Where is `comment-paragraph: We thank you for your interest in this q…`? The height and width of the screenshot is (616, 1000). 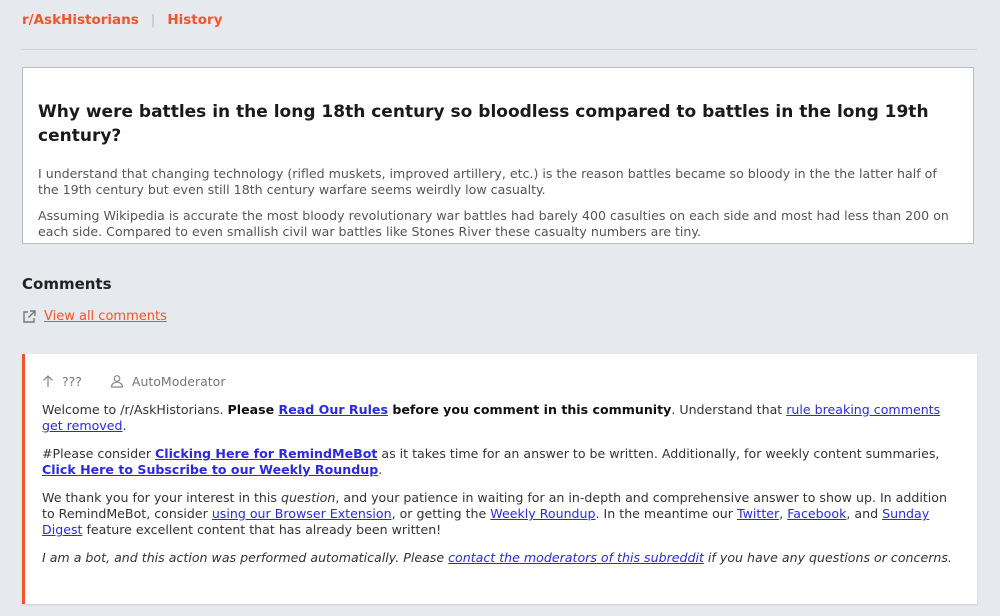 comment-paragraph: We thank you for your interest in this q… is located at coordinates (500, 514).